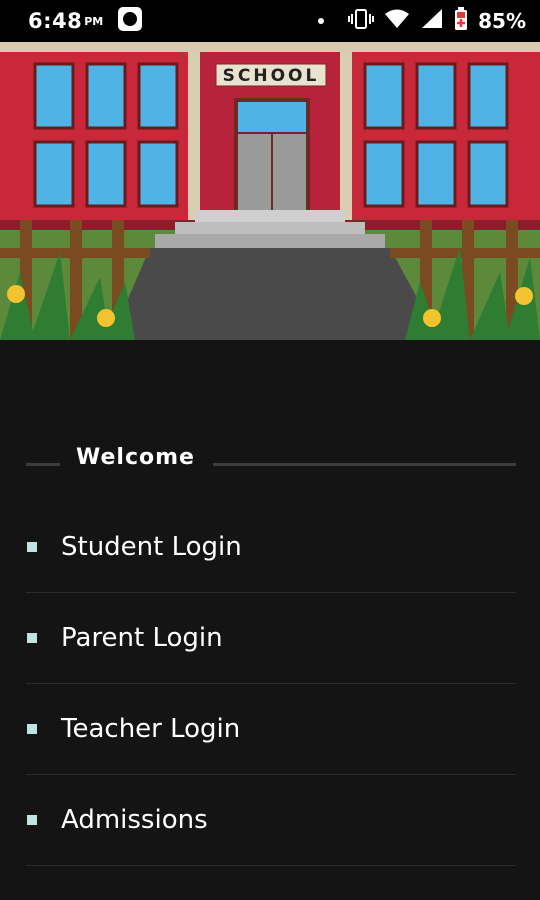 This screenshot has width=540, height=900. What do you see at coordinates (271, 76) in the screenshot?
I see `school-sign: SCHOOL` at bounding box center [271, 76].